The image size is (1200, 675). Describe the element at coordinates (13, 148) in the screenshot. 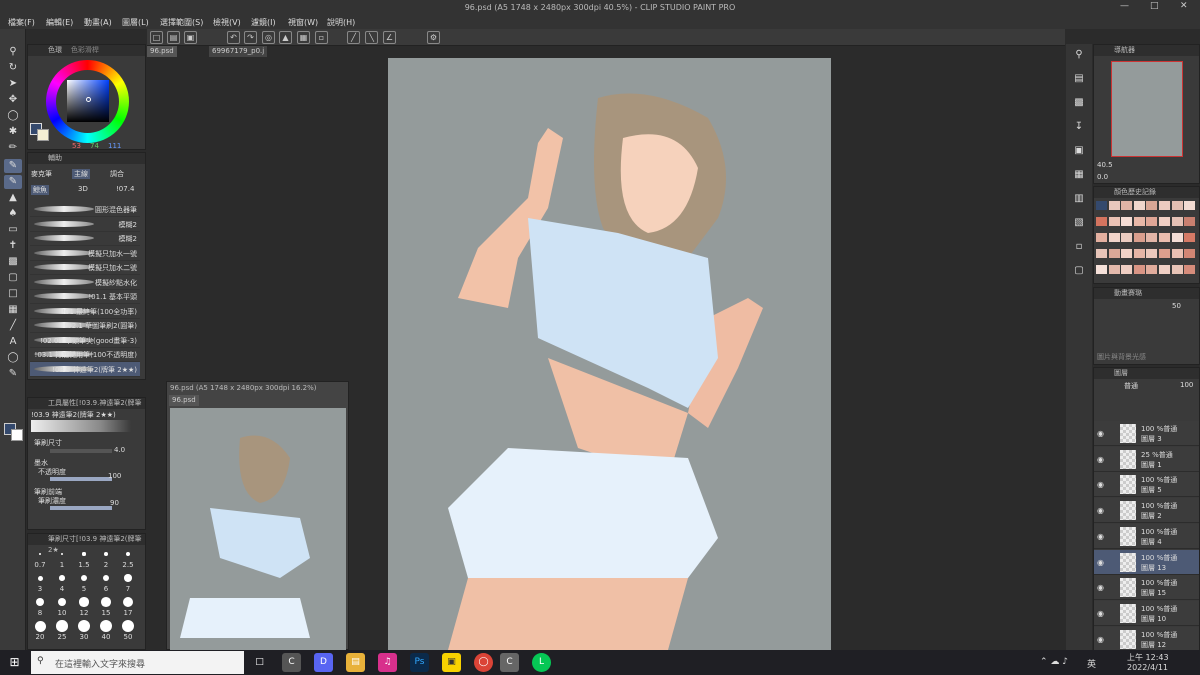

I see `eyedropper-icon: ✏` at that location.